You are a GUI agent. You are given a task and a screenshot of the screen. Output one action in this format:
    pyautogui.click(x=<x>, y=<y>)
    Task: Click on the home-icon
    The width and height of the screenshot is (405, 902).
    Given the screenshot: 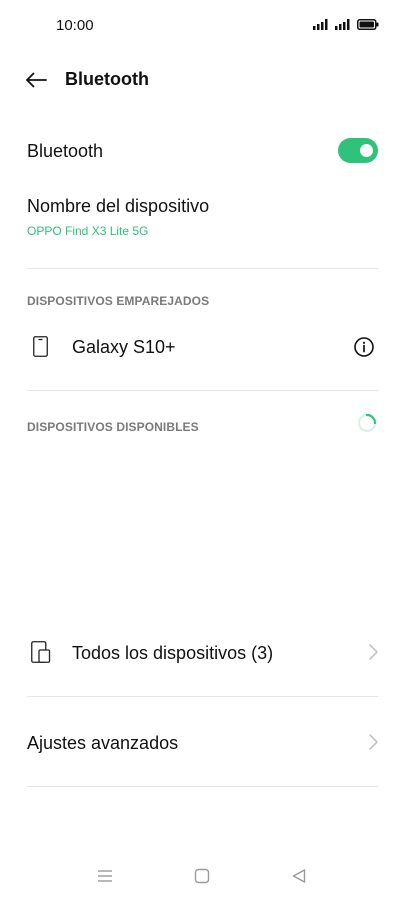 What is the action you would take?
    pyautogui.click(x=202, y=876)
    